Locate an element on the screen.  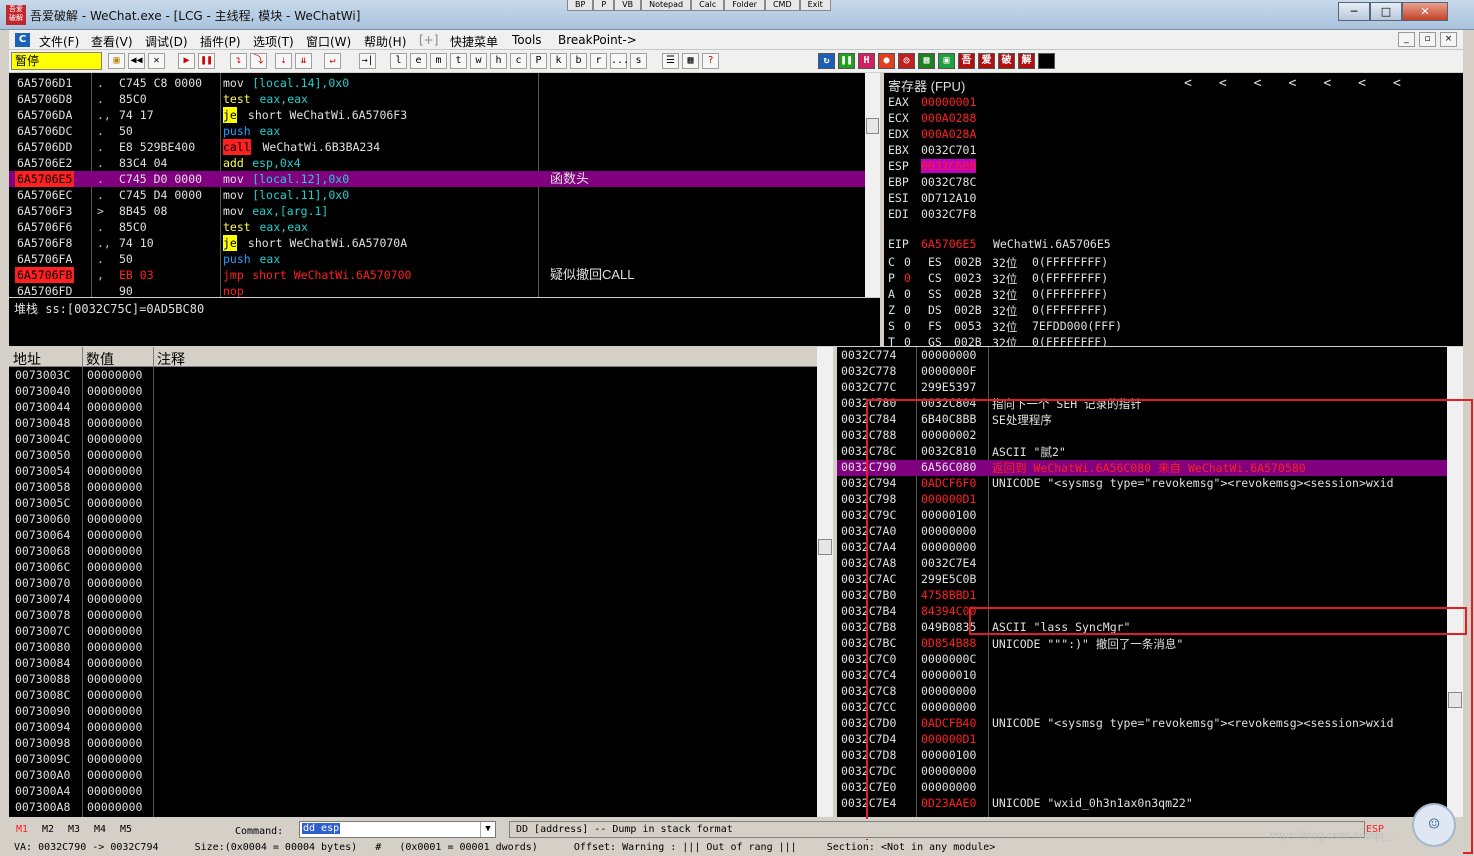
memory-tab-m4: M4 is located at coordinates (100, 829).